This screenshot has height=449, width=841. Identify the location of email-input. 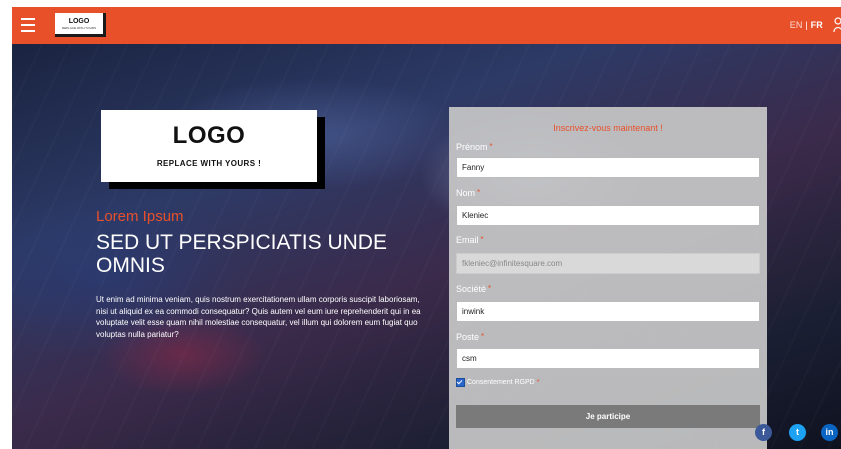
(608, 263).